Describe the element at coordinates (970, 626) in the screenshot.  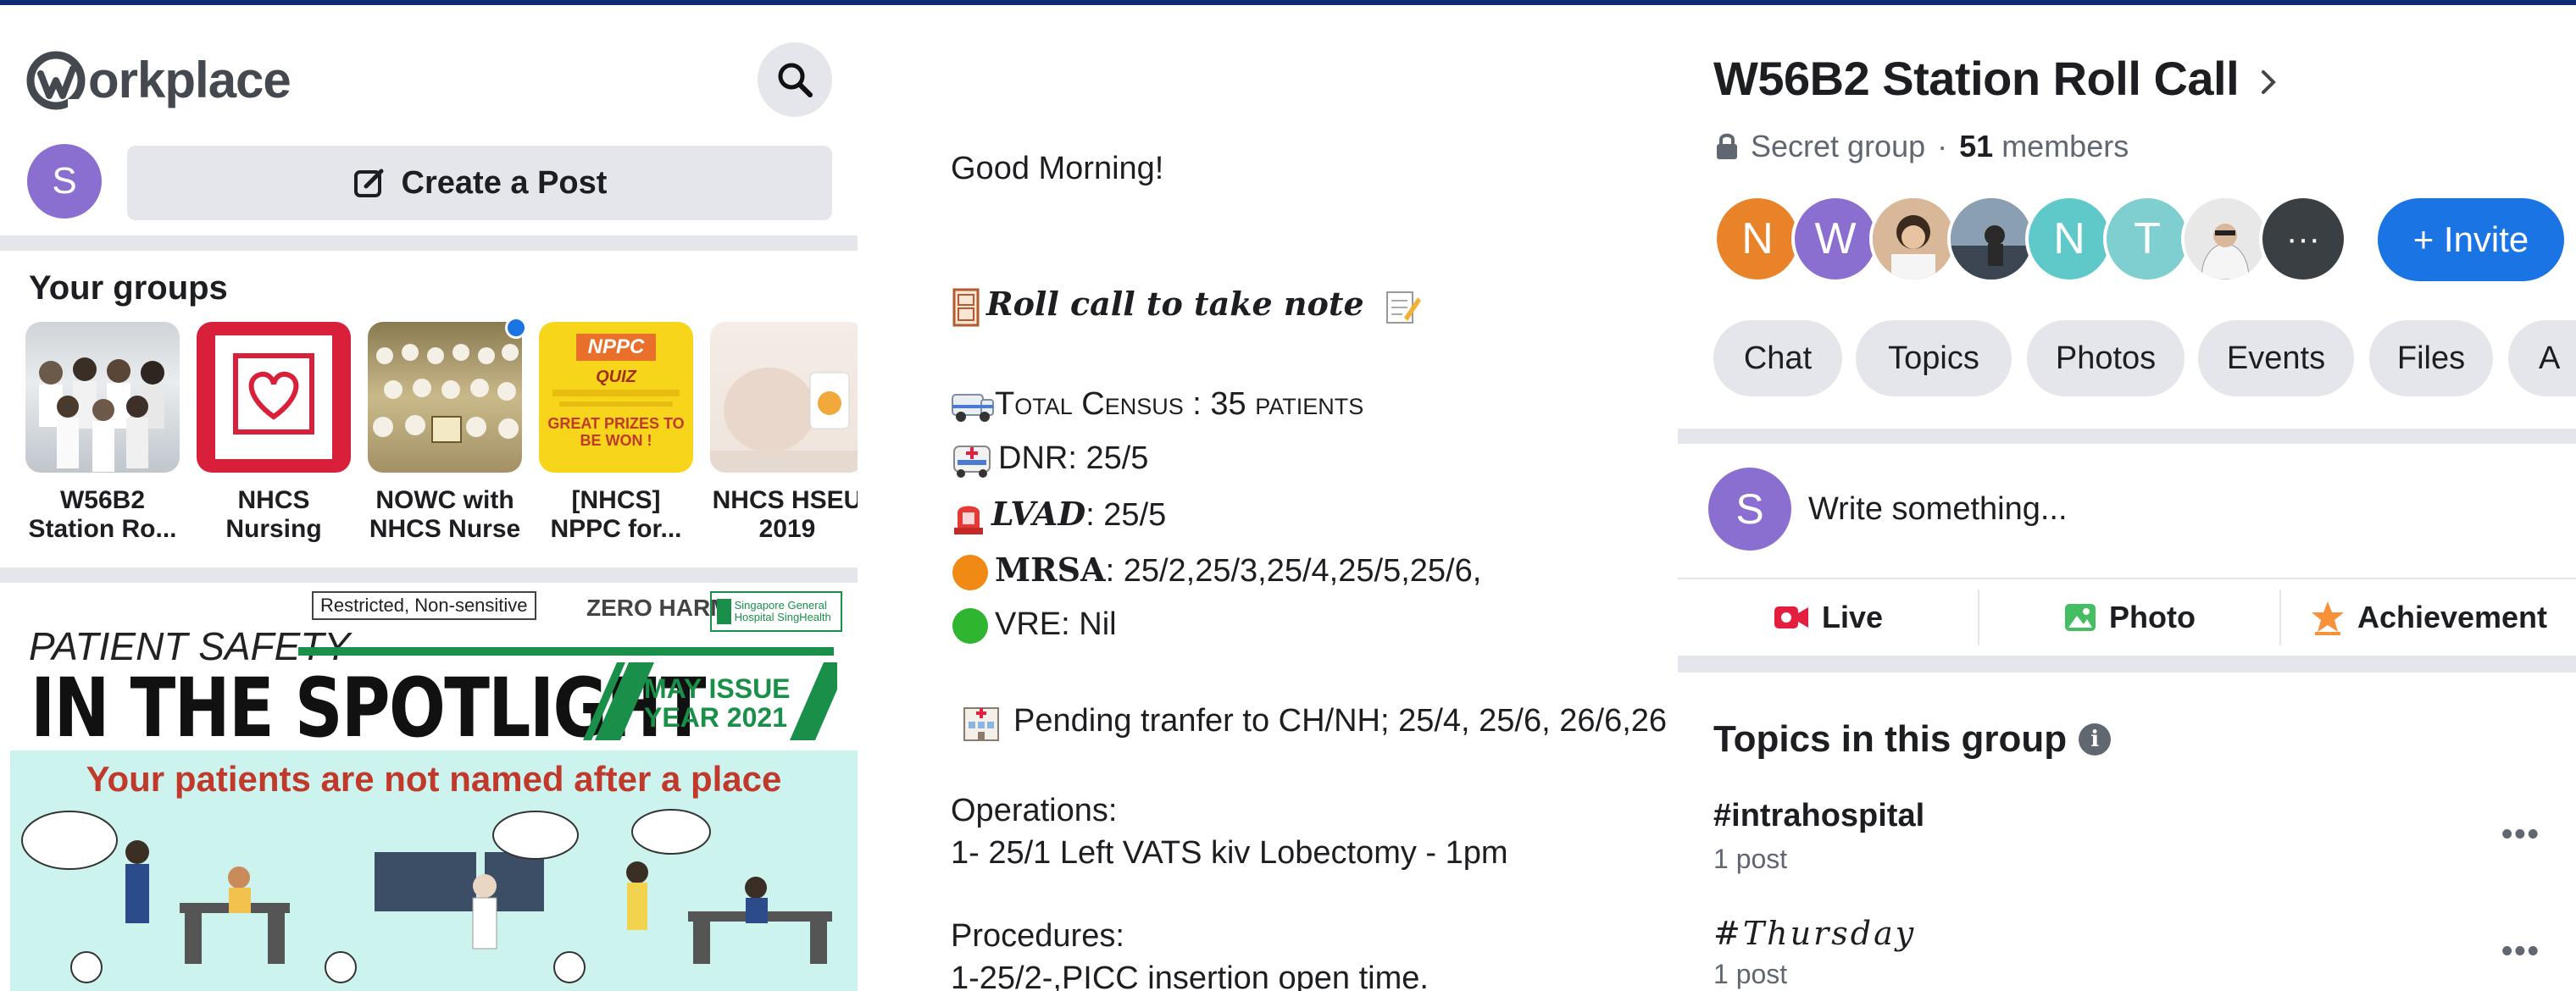
I see `green-circle-icon` at that location.